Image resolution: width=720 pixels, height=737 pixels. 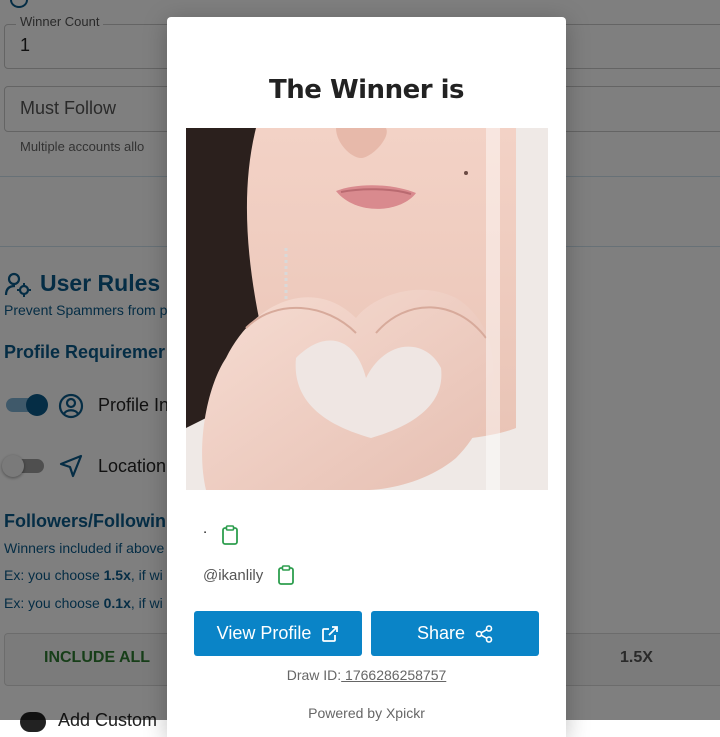 I want to click on modal-title: The Winner is, so click(x=366, y=90).